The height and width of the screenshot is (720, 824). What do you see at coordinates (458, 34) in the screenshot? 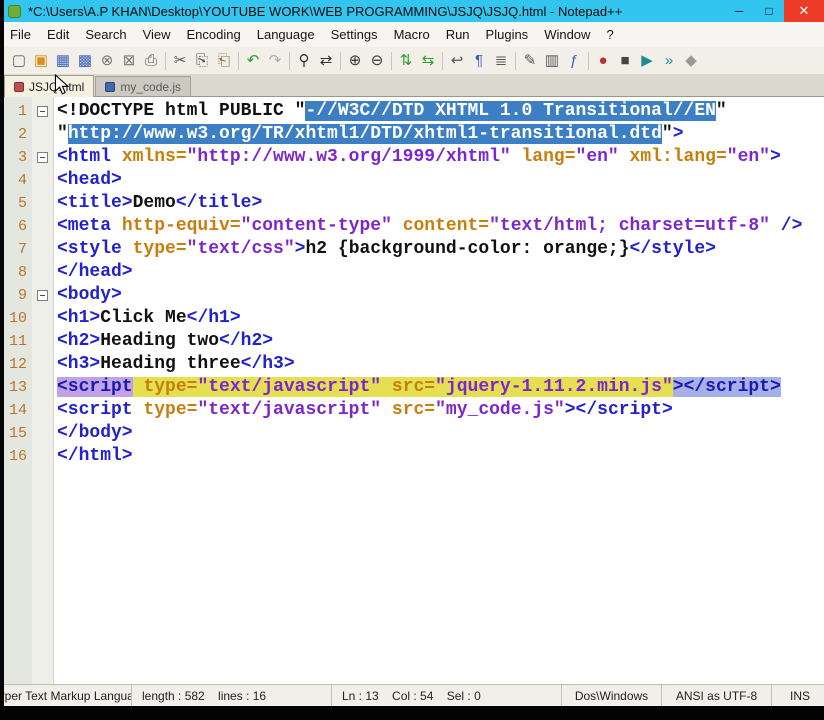
I see `menu-item-run: Run` at bounding box center [458, 34].